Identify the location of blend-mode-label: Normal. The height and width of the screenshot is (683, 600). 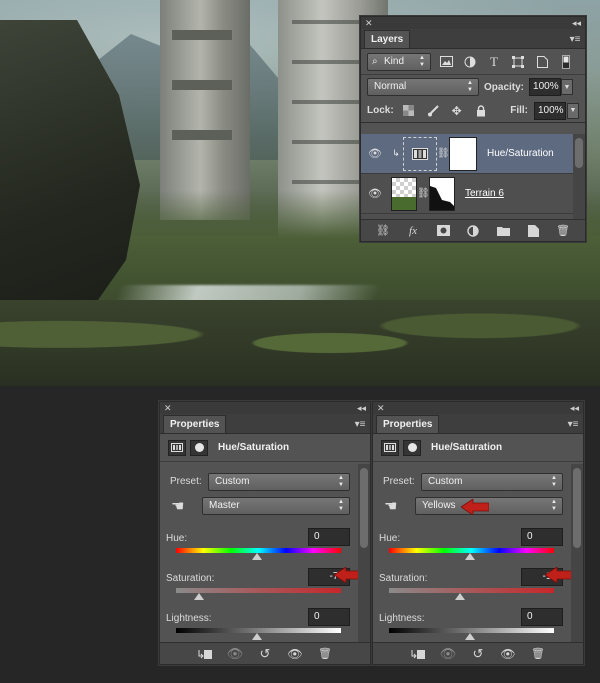
(390, 86).